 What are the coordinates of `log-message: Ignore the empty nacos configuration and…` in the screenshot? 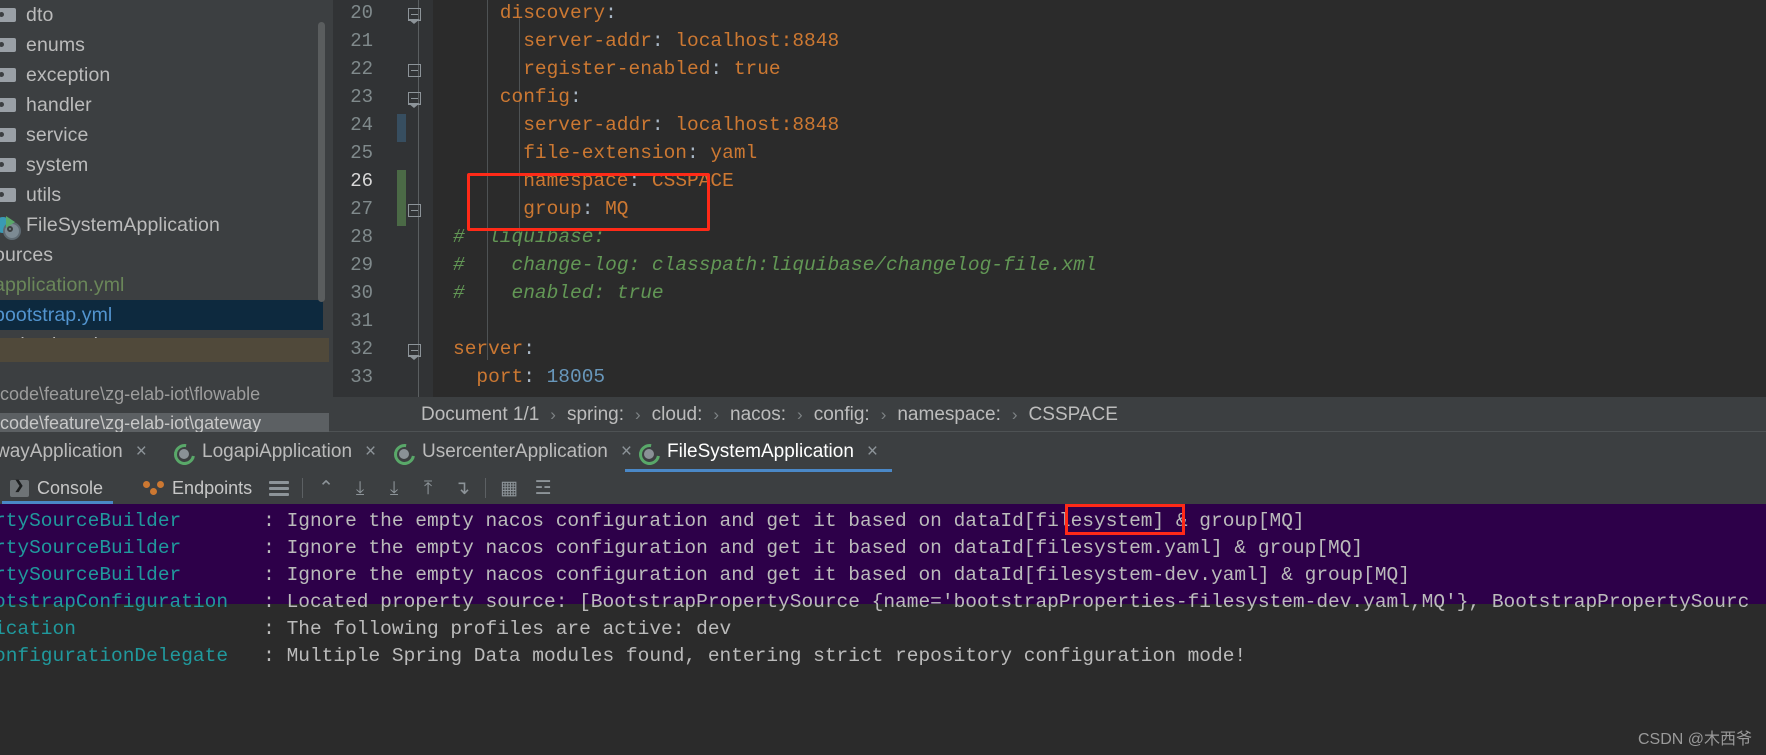 It's located at (825, 548).